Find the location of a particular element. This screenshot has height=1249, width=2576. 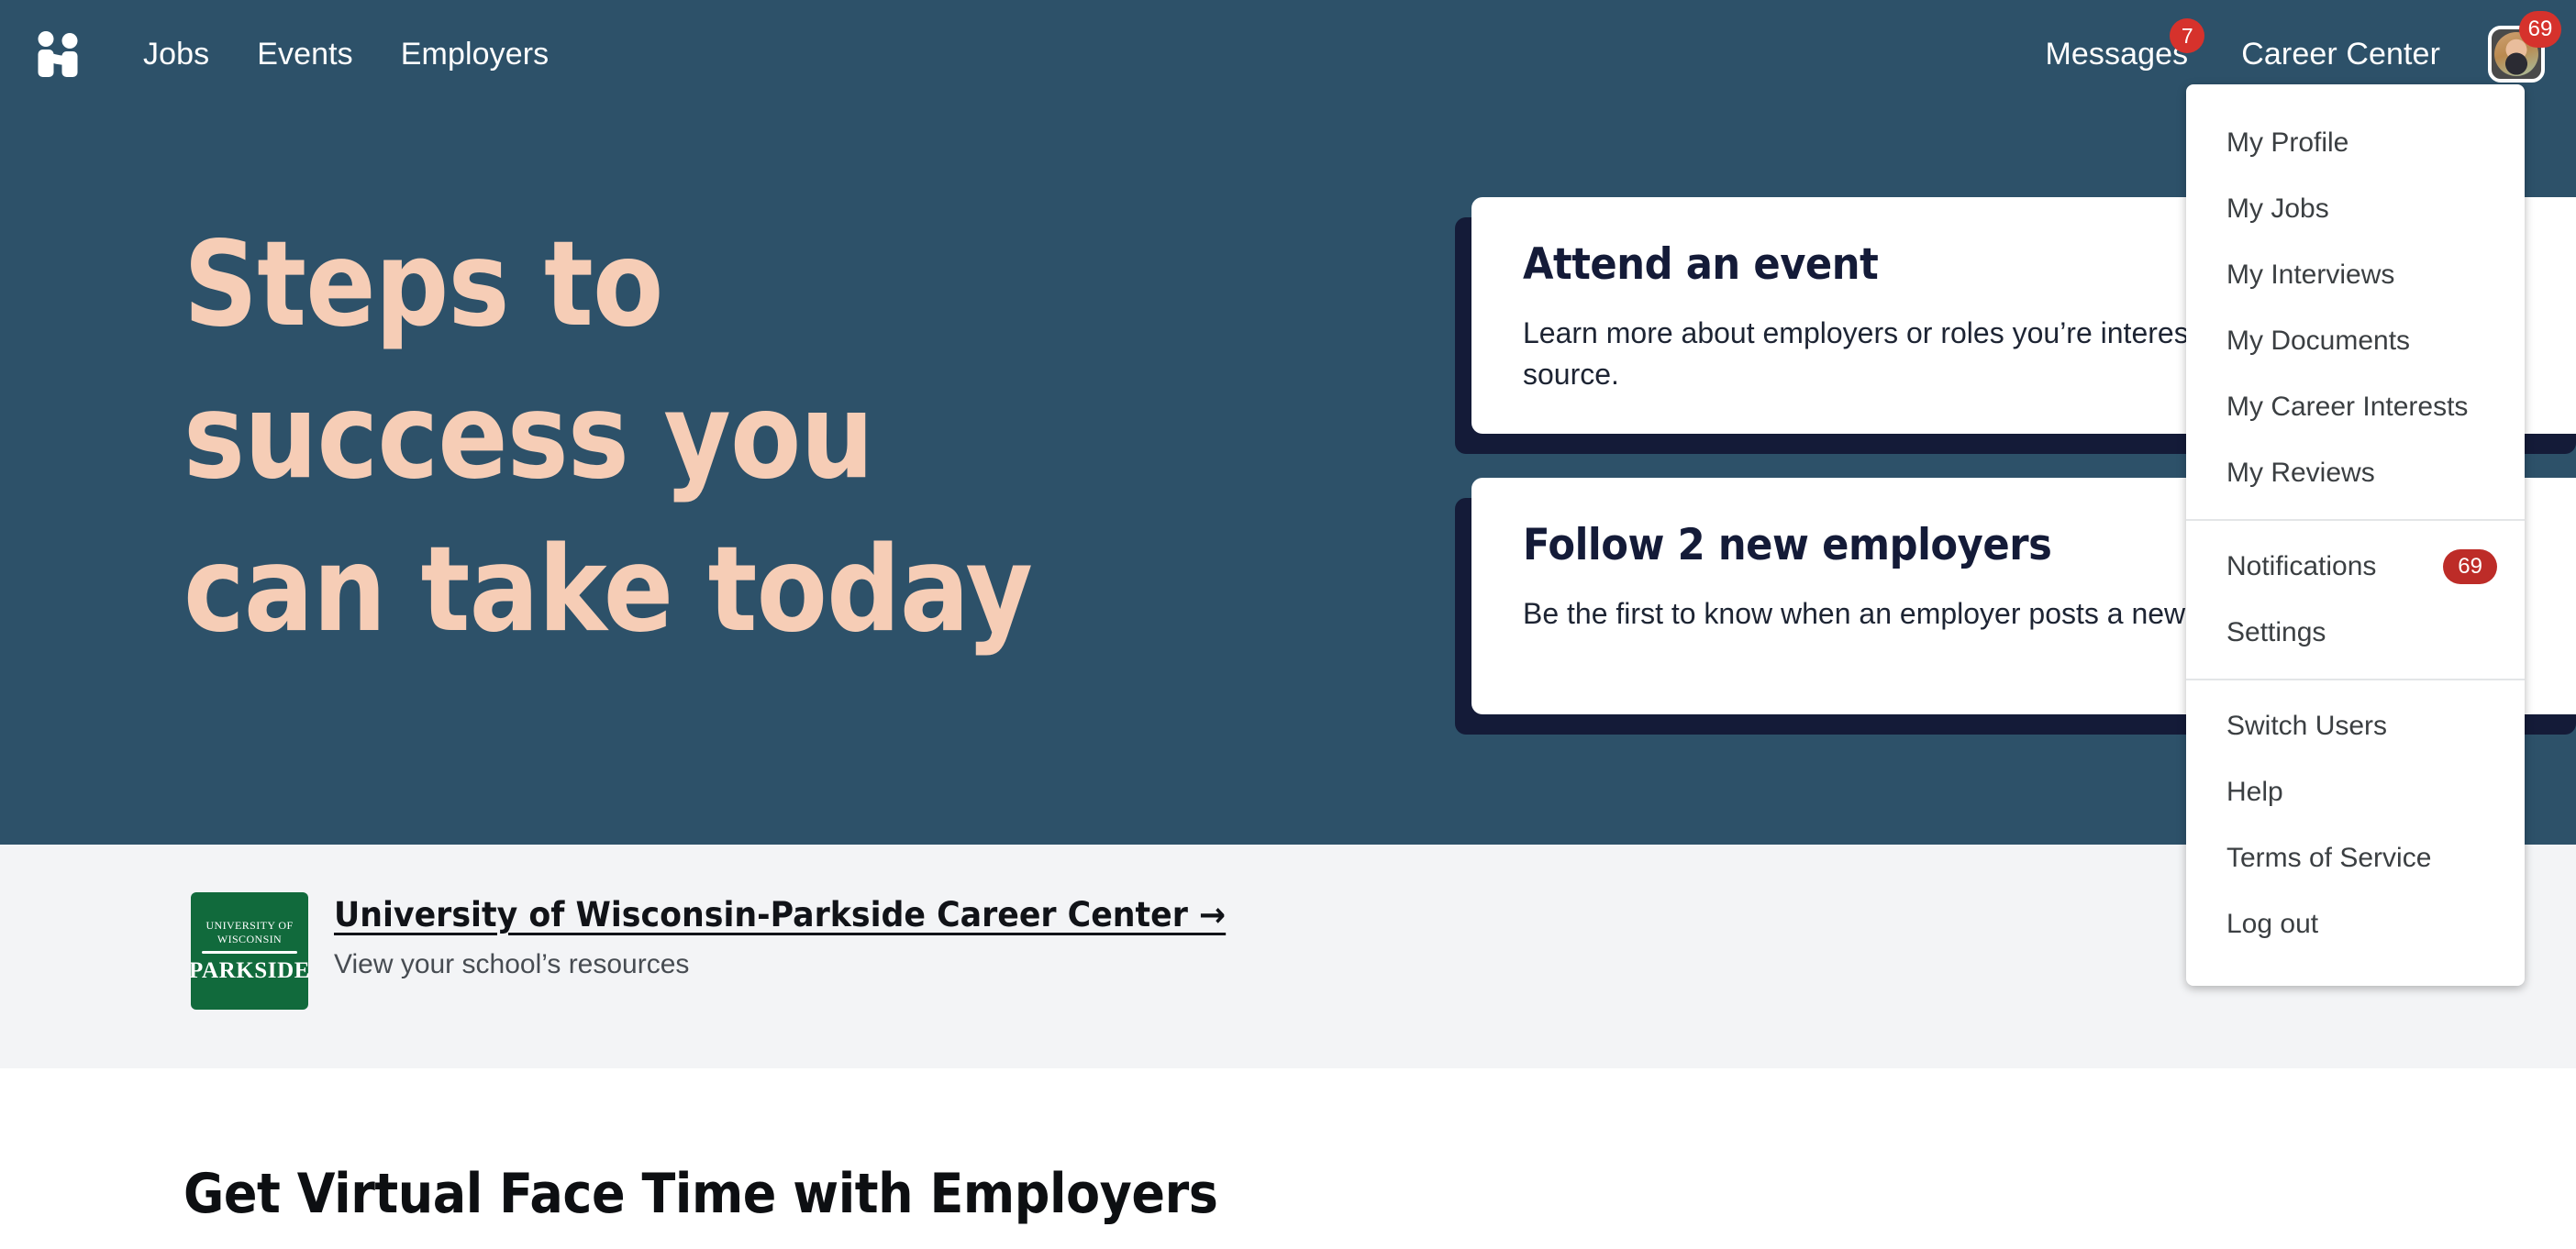

menu-item-my-profile: My Profile is located at coordinates (2355, 143).